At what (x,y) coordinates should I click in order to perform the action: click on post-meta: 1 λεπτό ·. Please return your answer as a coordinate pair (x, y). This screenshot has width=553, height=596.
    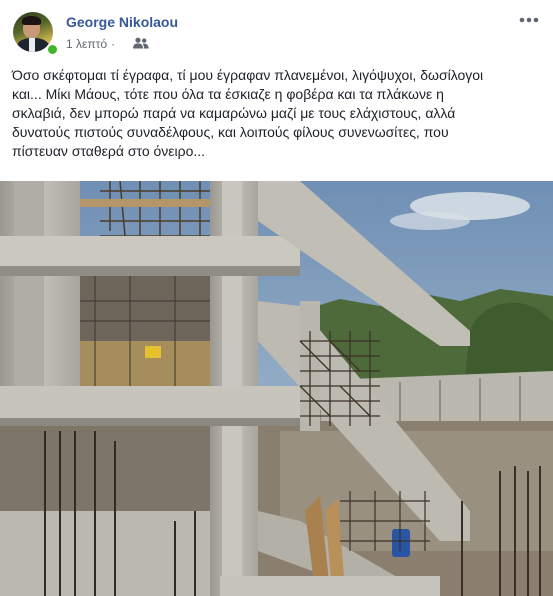
    Looking at the image, I should click on (92, 44).